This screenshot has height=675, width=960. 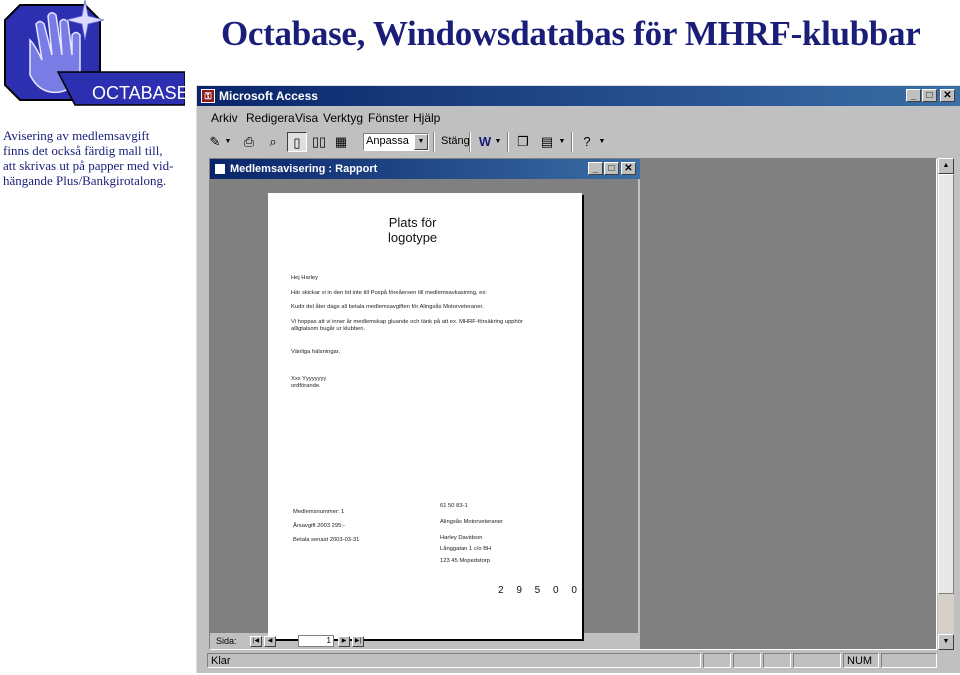 I want to click on octabase-logo: OCTABASE, so click(x=94, y=53).